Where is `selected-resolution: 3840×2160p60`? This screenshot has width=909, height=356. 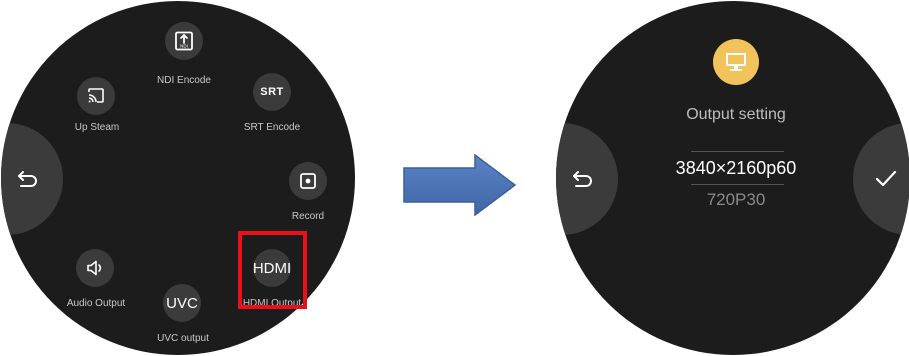
selected-resolution: 3840×2160p60 is located at coordinates (736, 168).